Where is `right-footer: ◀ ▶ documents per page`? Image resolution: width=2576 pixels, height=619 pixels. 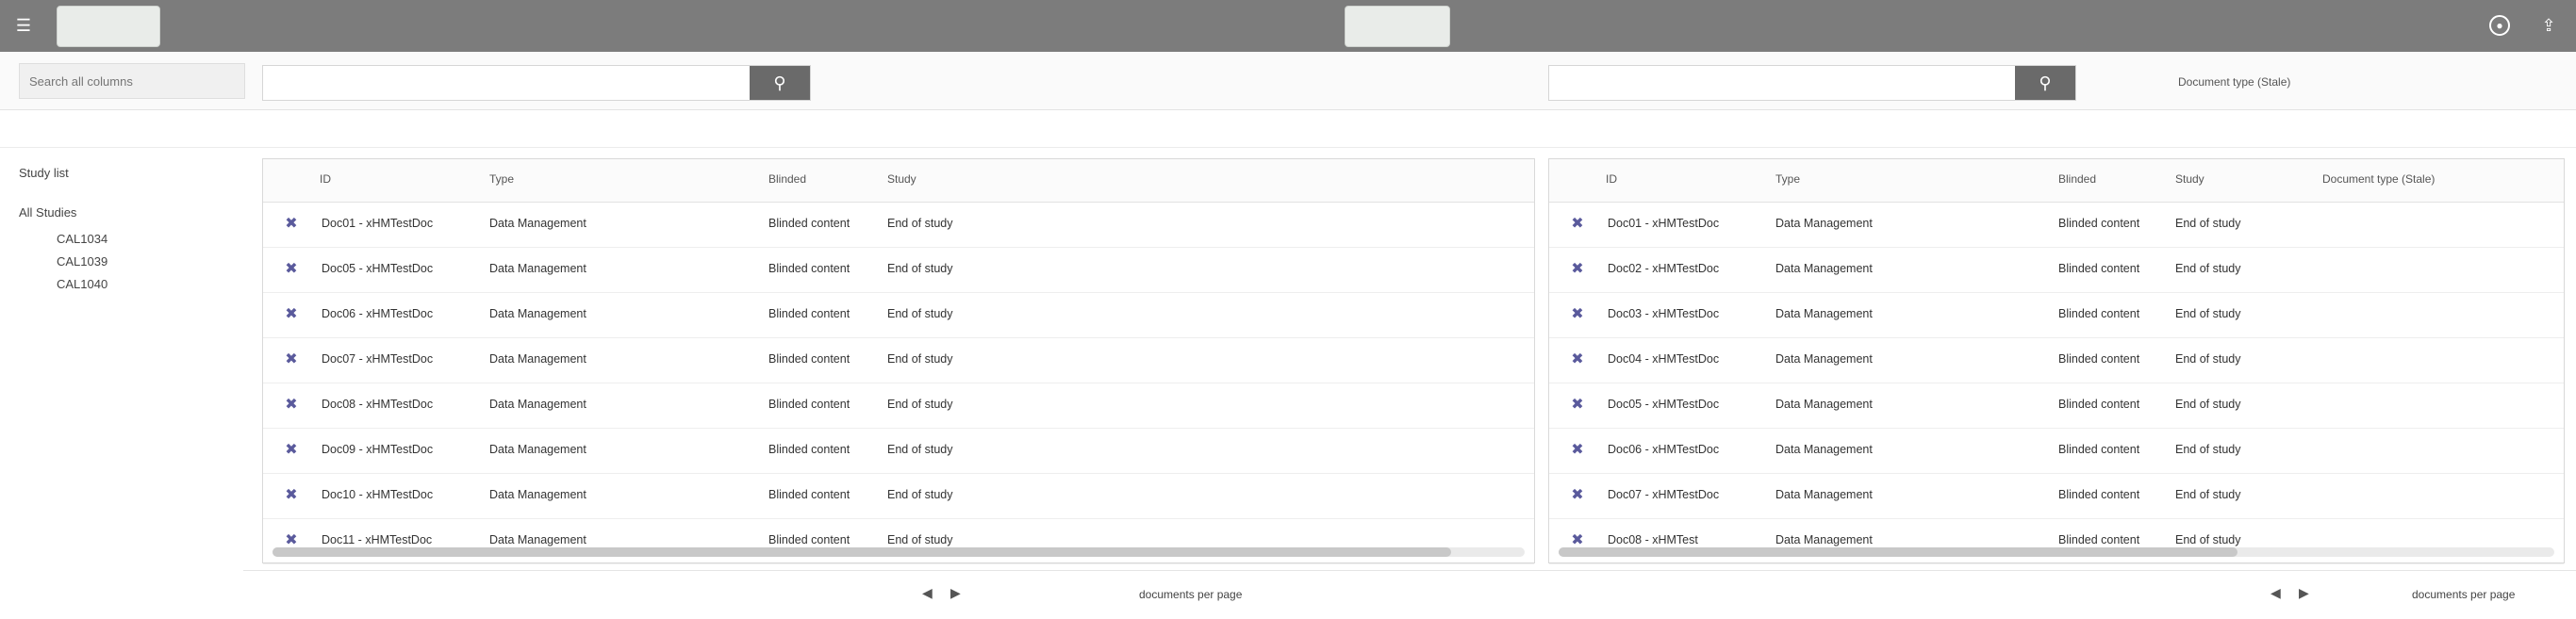 right-footer: ◀ ▶ documents per page is located at coordinates (2055, 594).